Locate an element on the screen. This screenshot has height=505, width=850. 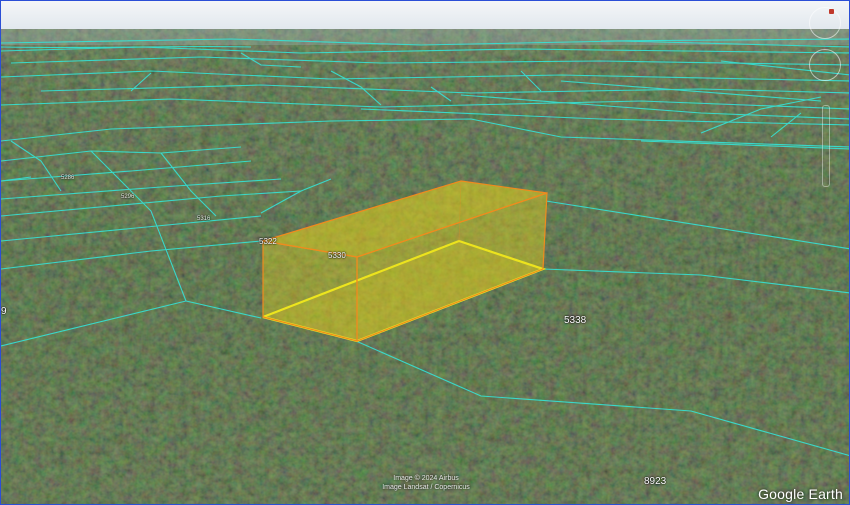
compass-north-icon is located at coordinates (831, 11).